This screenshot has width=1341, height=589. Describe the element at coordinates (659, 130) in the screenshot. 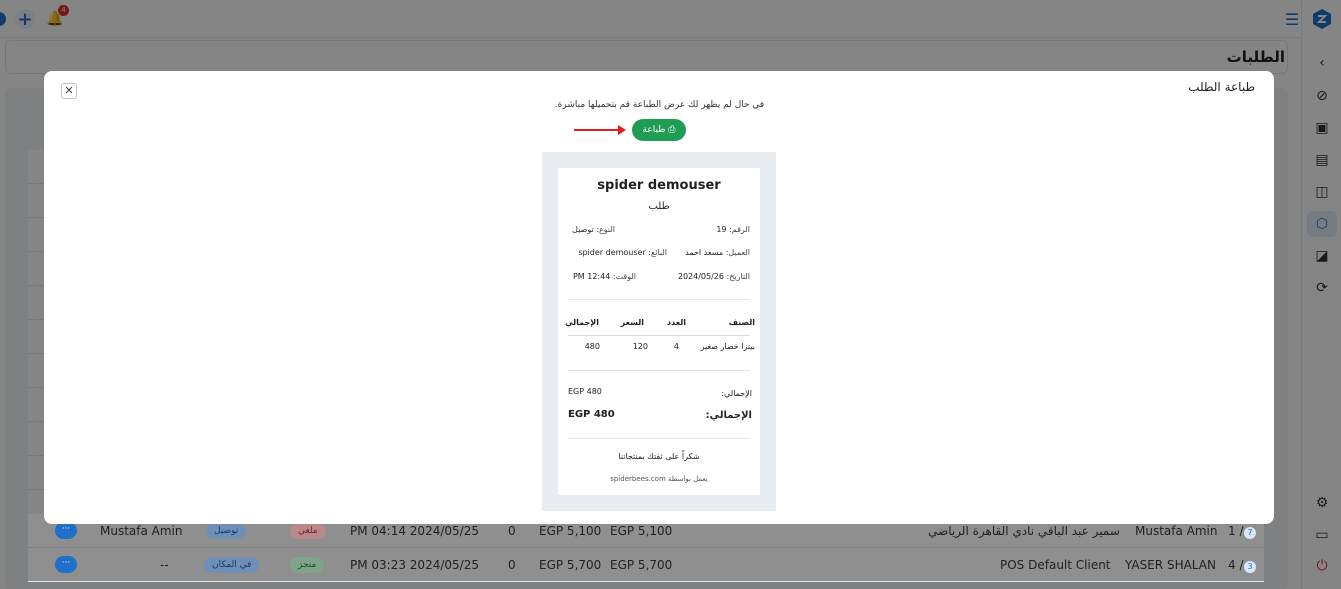

I see `print-button: ⎙ طباعة` at that location.